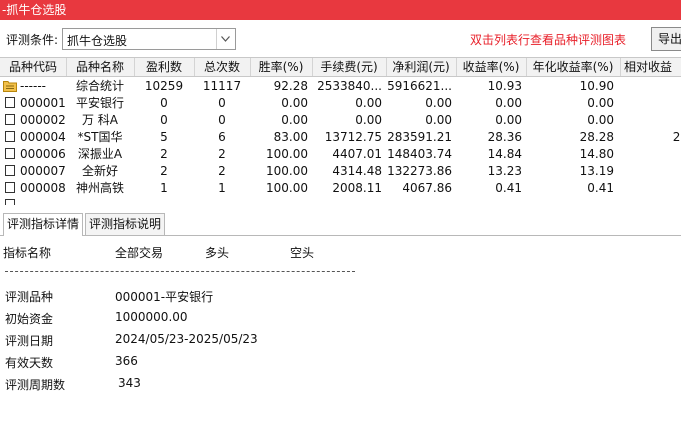  What do you see at coordinates (650, 103) in the screenshot?
I see `cell-relative-return: 0` at bounding box center [650, 103].